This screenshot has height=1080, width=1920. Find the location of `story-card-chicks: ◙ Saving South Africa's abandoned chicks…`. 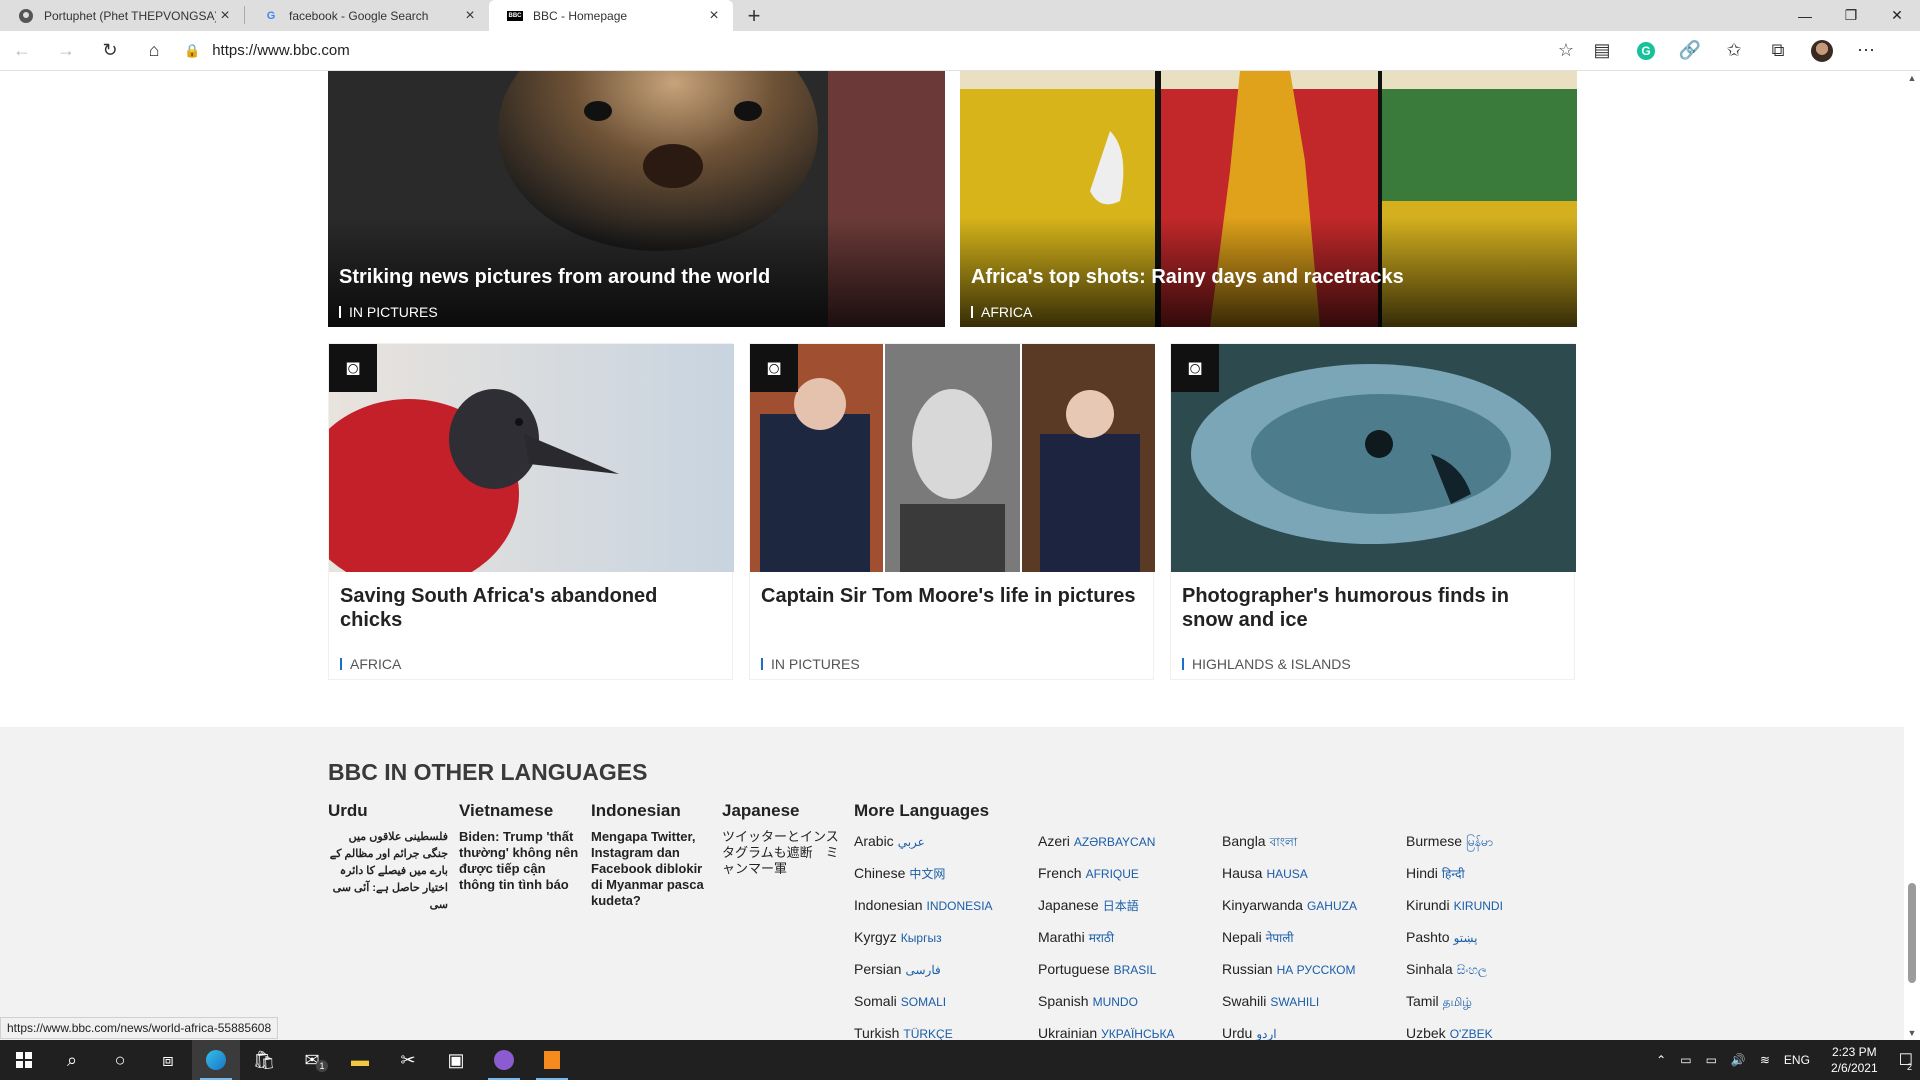

story-card-chicks: ◙ Saving South Africa's abandoned chicks… is located at coordinates (531, 511).